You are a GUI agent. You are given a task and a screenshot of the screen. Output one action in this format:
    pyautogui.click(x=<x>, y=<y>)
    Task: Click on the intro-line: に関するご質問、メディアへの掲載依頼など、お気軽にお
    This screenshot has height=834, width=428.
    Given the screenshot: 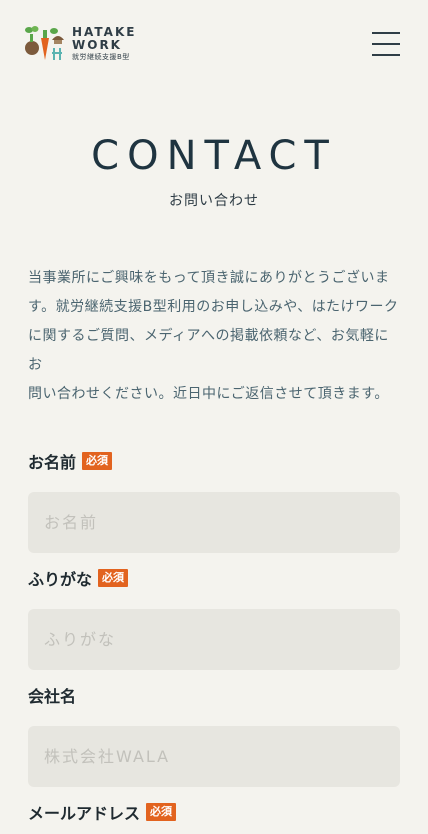 What is the action you would take?
    pyautogui.click(x=208, y=350)
    